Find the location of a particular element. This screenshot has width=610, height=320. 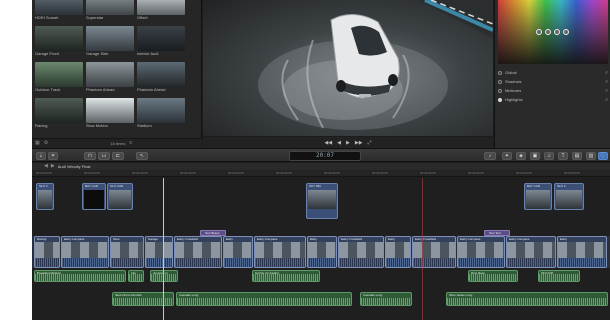

browser-clip: Interior Audi is located at coordinates (161, 41).